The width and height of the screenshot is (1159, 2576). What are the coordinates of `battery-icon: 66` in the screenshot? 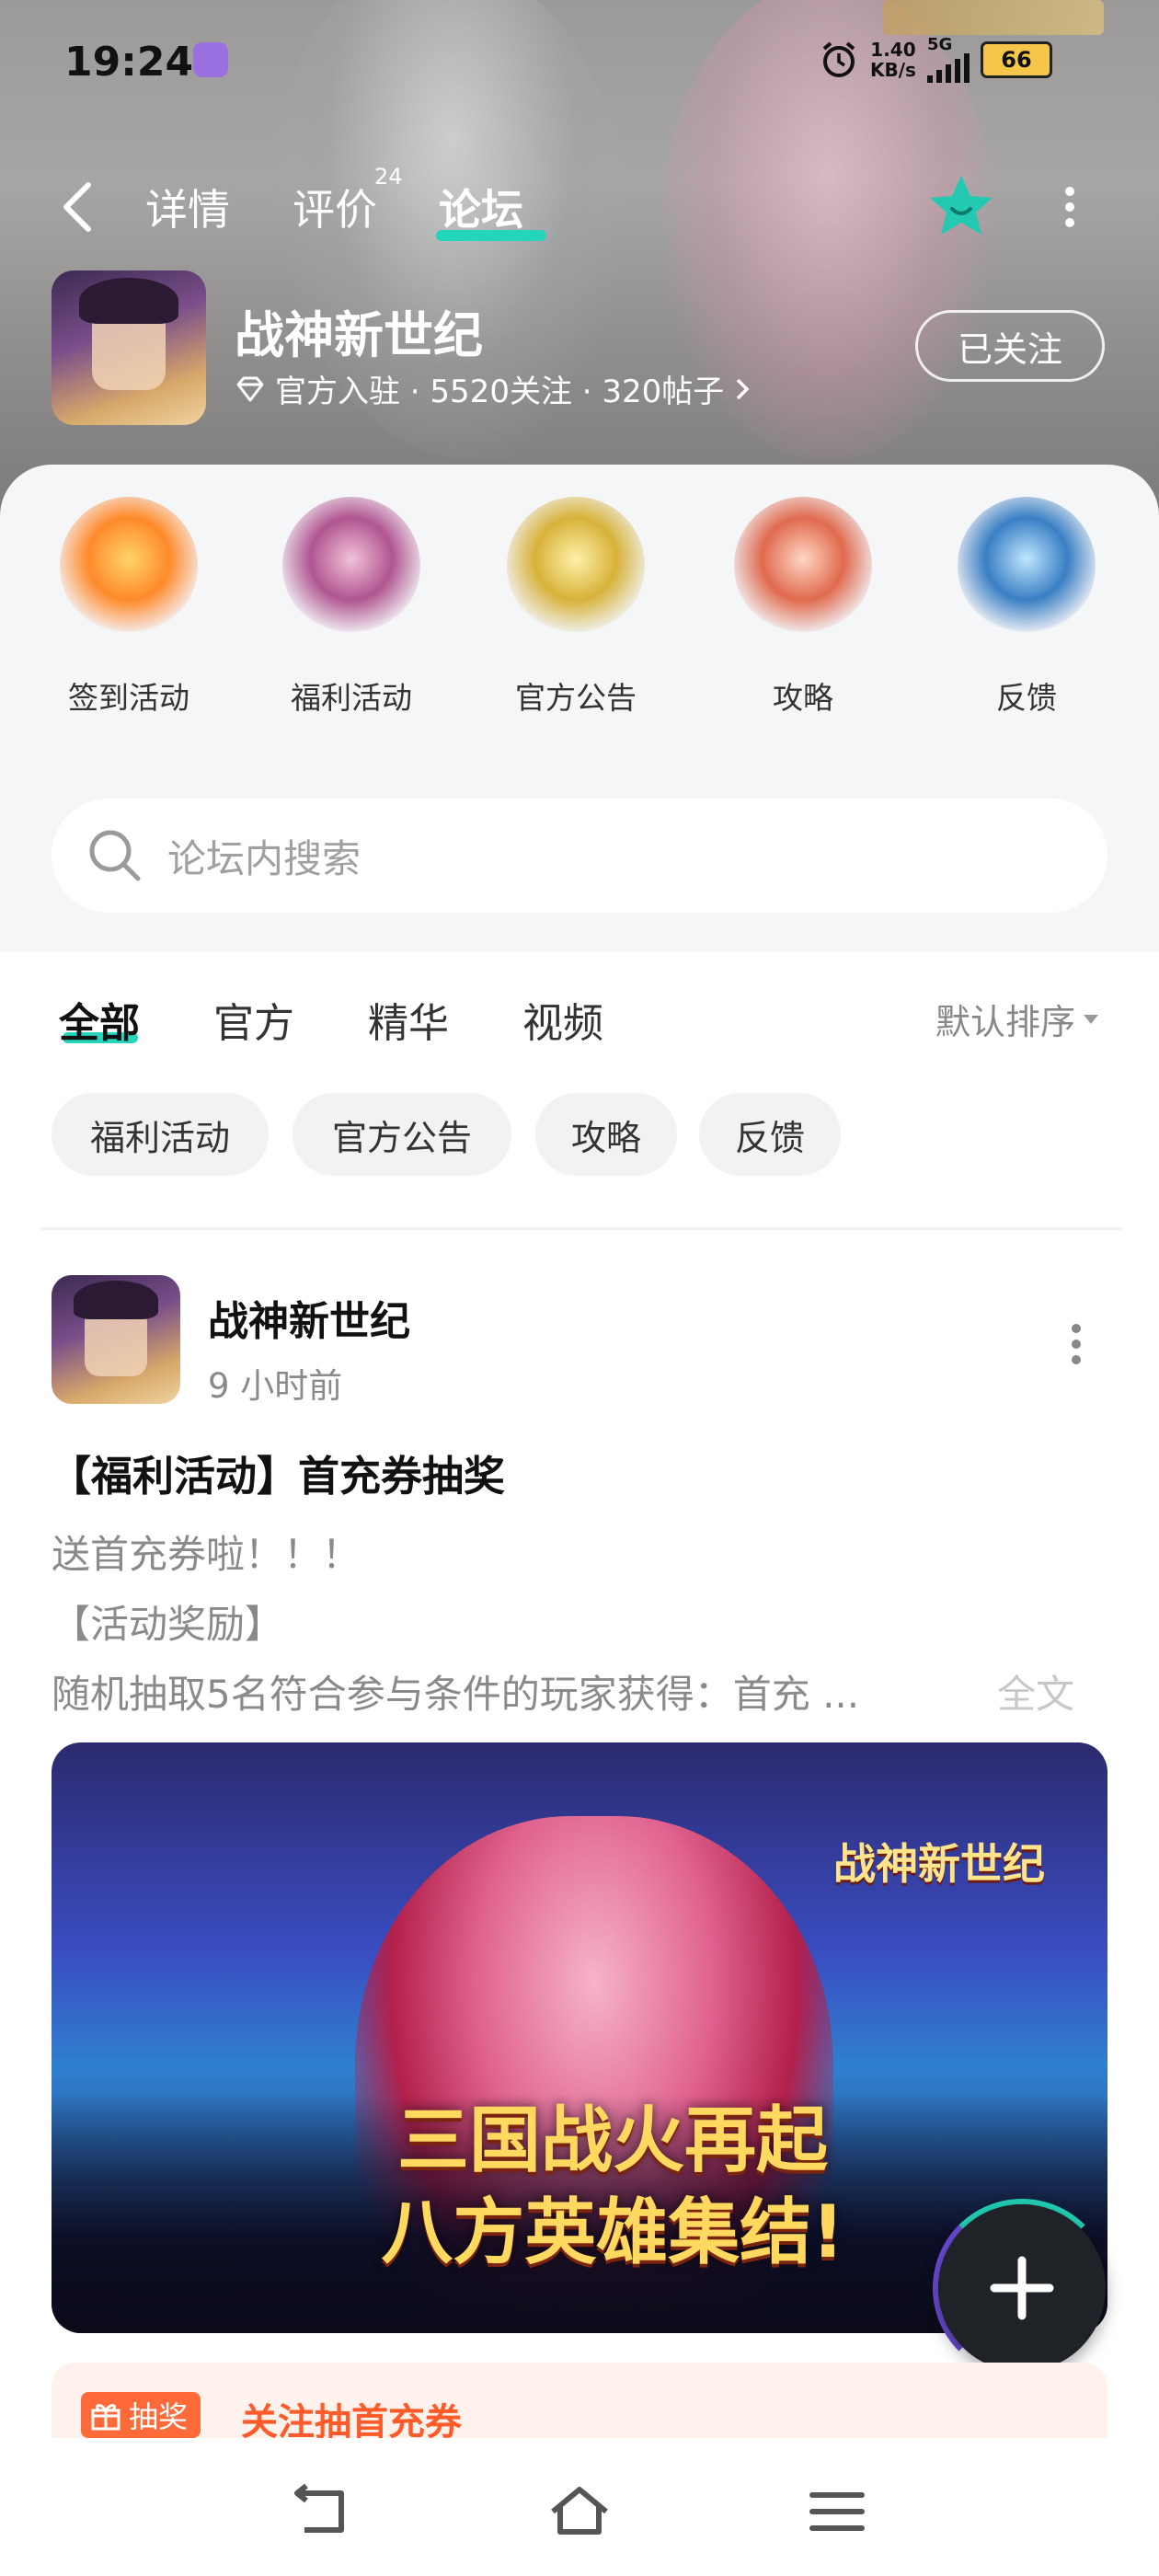 It's located at (1016, 59).